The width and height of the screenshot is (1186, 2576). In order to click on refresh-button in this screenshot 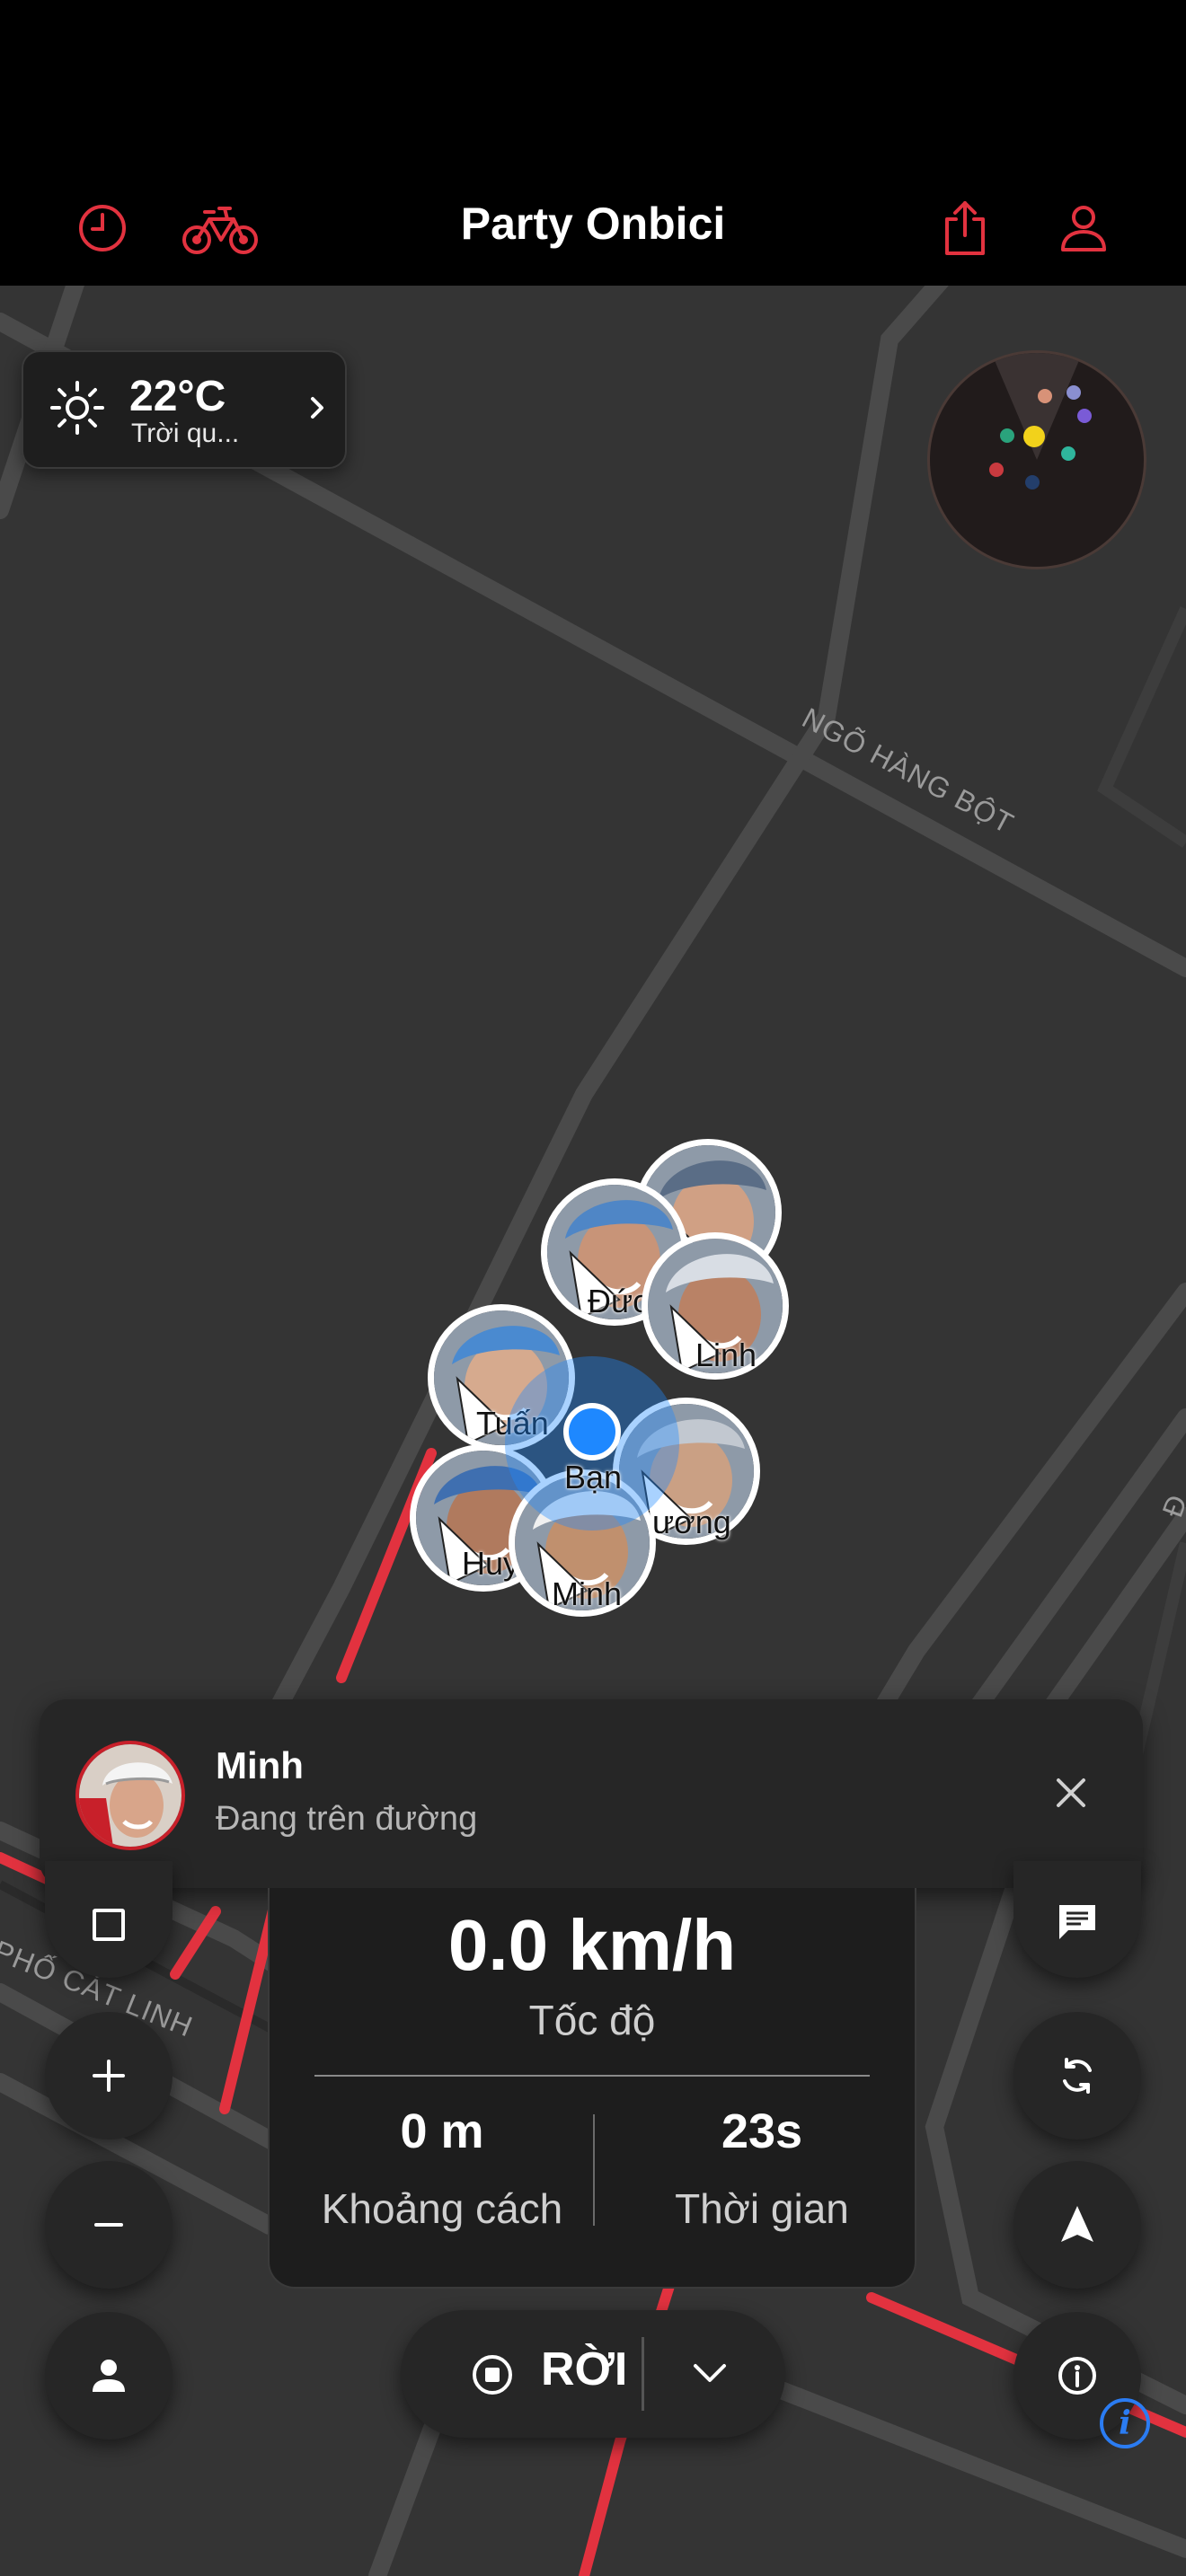, I will do `click(1077, 2075)`.